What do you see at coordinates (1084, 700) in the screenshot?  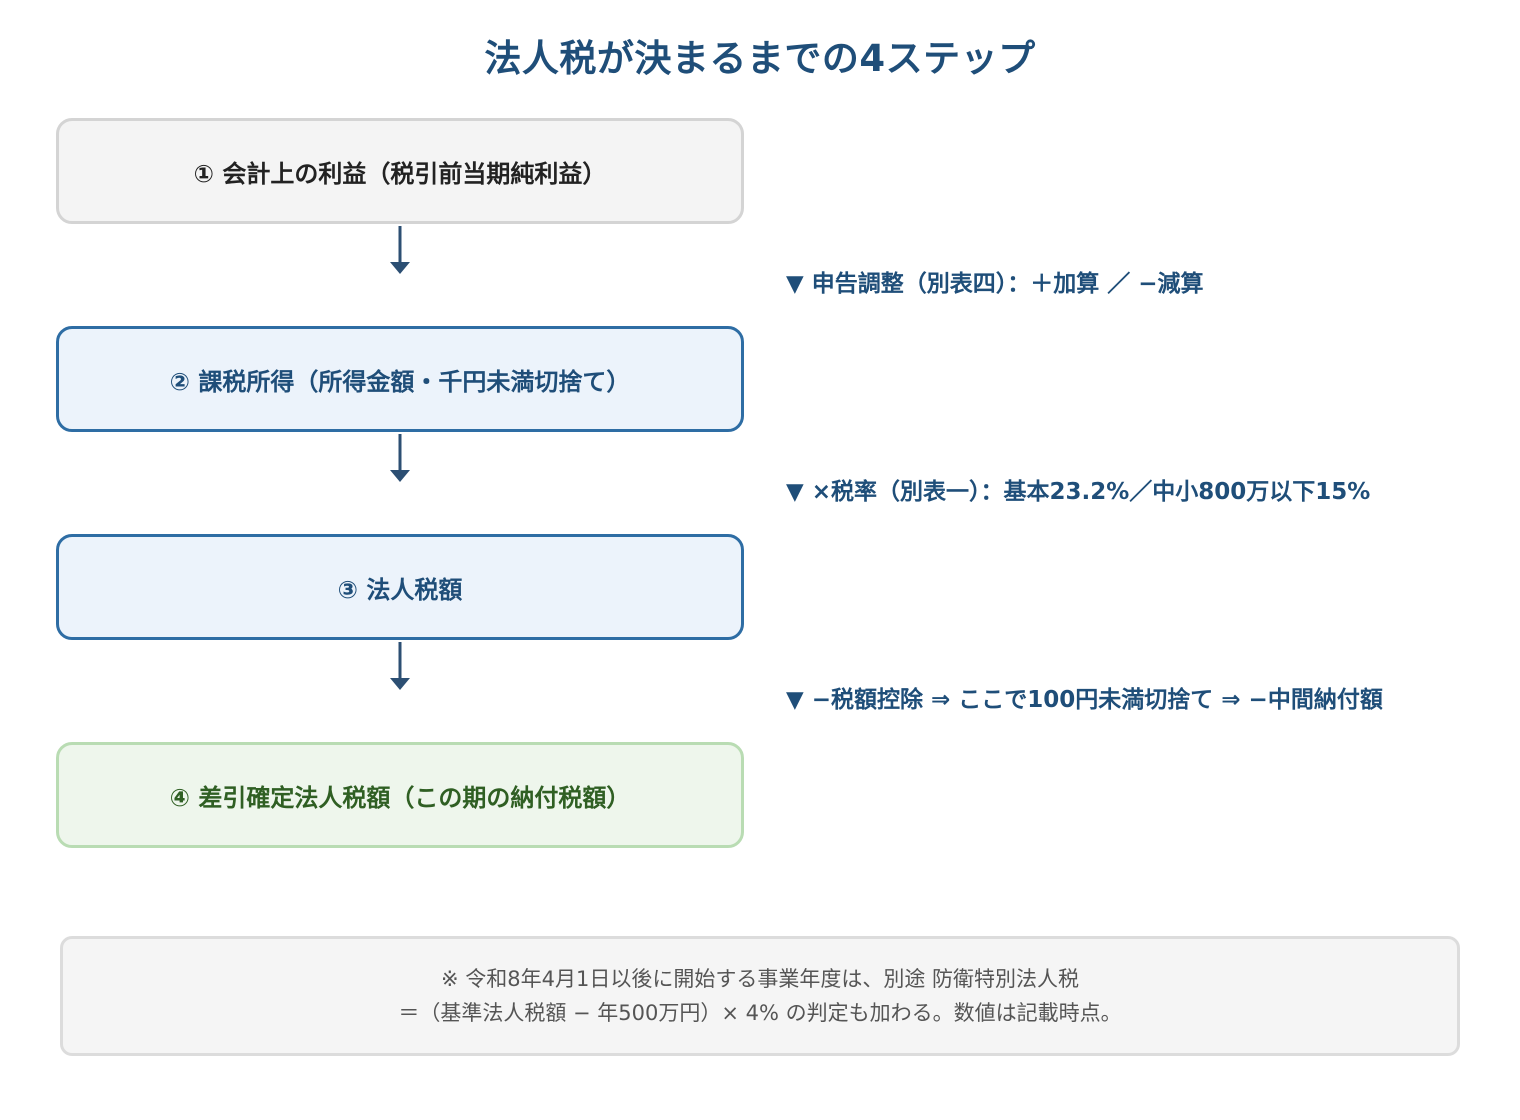 I see `transition-3-label: ▼ −税額控除 ⇒ ここで100円未満切捨て ⇒ −中間納付額` at bounding box center [1084, 700].